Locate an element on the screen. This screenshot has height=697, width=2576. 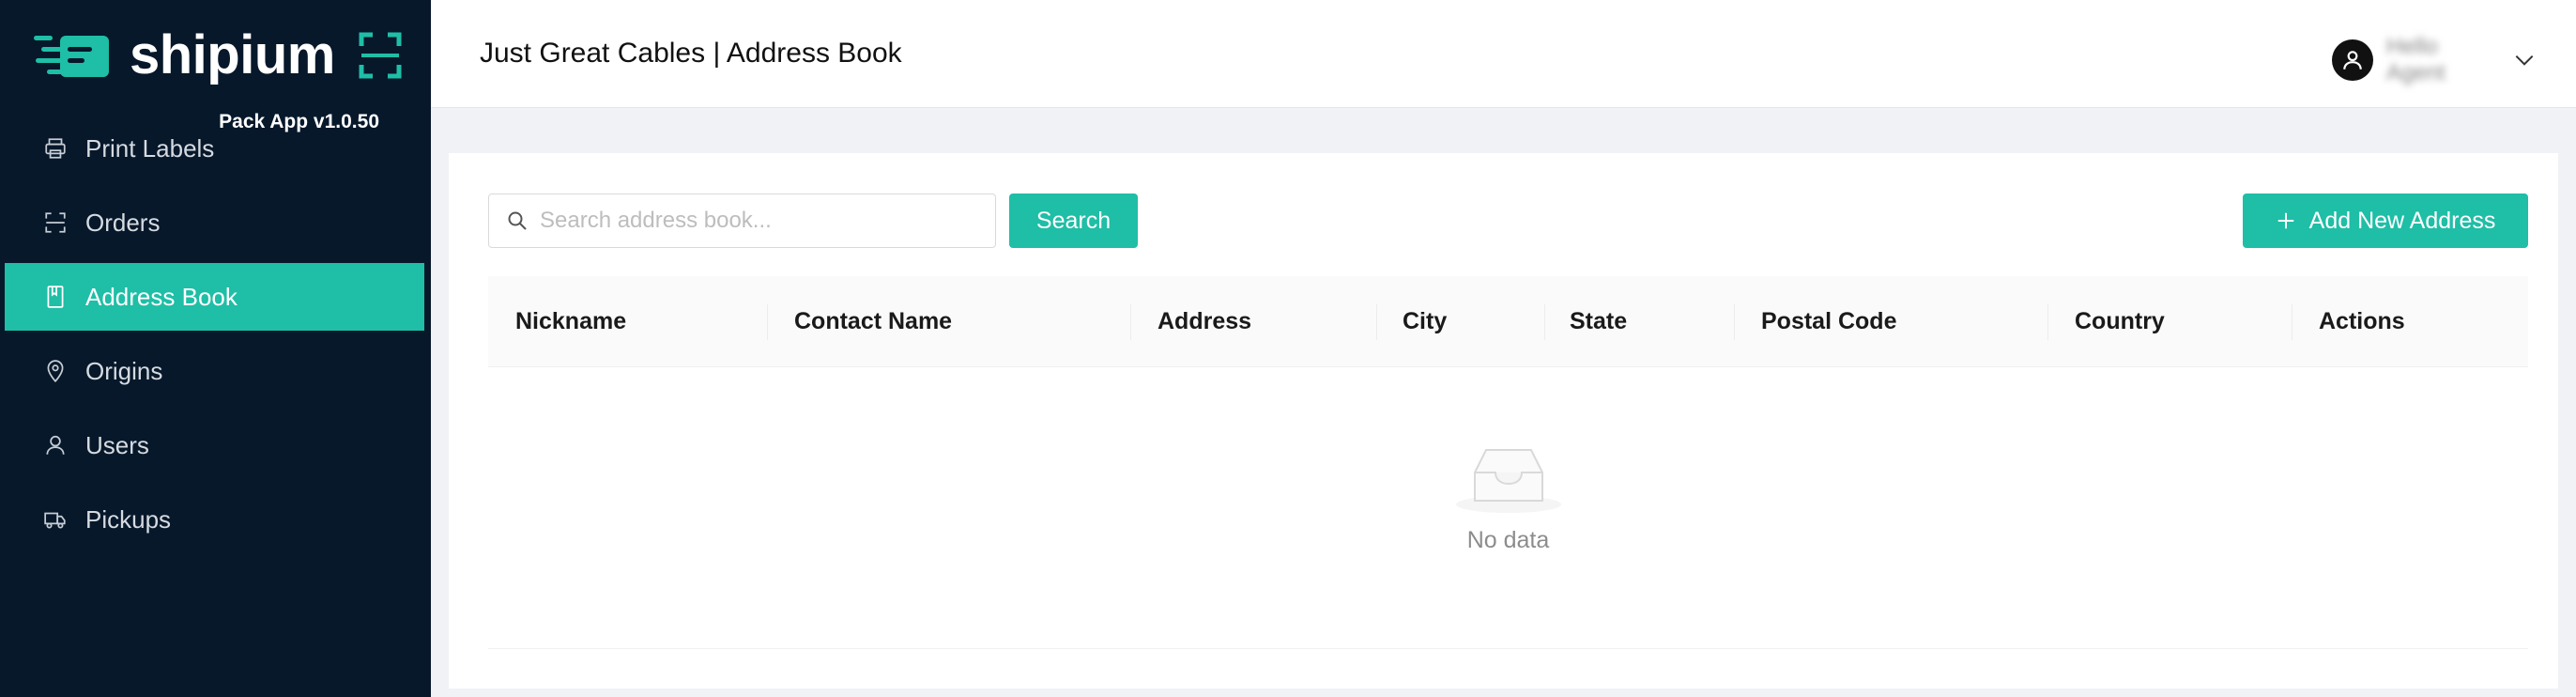
sidebar-item-label: Users is located at coordinates (117, 444).